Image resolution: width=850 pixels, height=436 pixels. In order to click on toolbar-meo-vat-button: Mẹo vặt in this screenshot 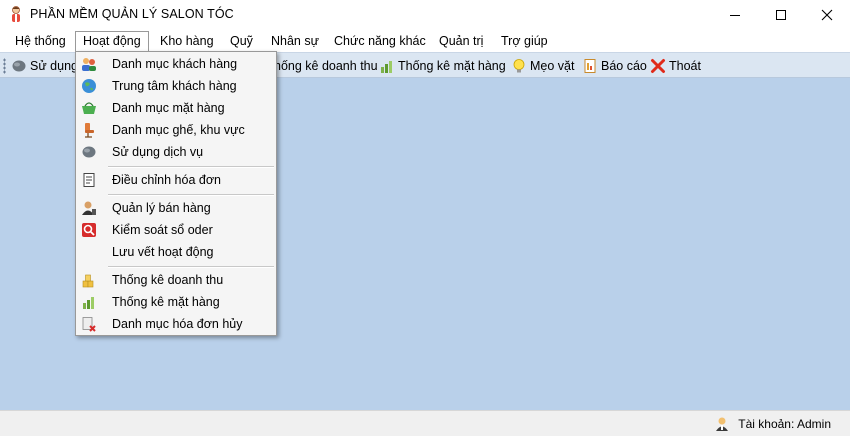, I will do `click(542, 66)`.